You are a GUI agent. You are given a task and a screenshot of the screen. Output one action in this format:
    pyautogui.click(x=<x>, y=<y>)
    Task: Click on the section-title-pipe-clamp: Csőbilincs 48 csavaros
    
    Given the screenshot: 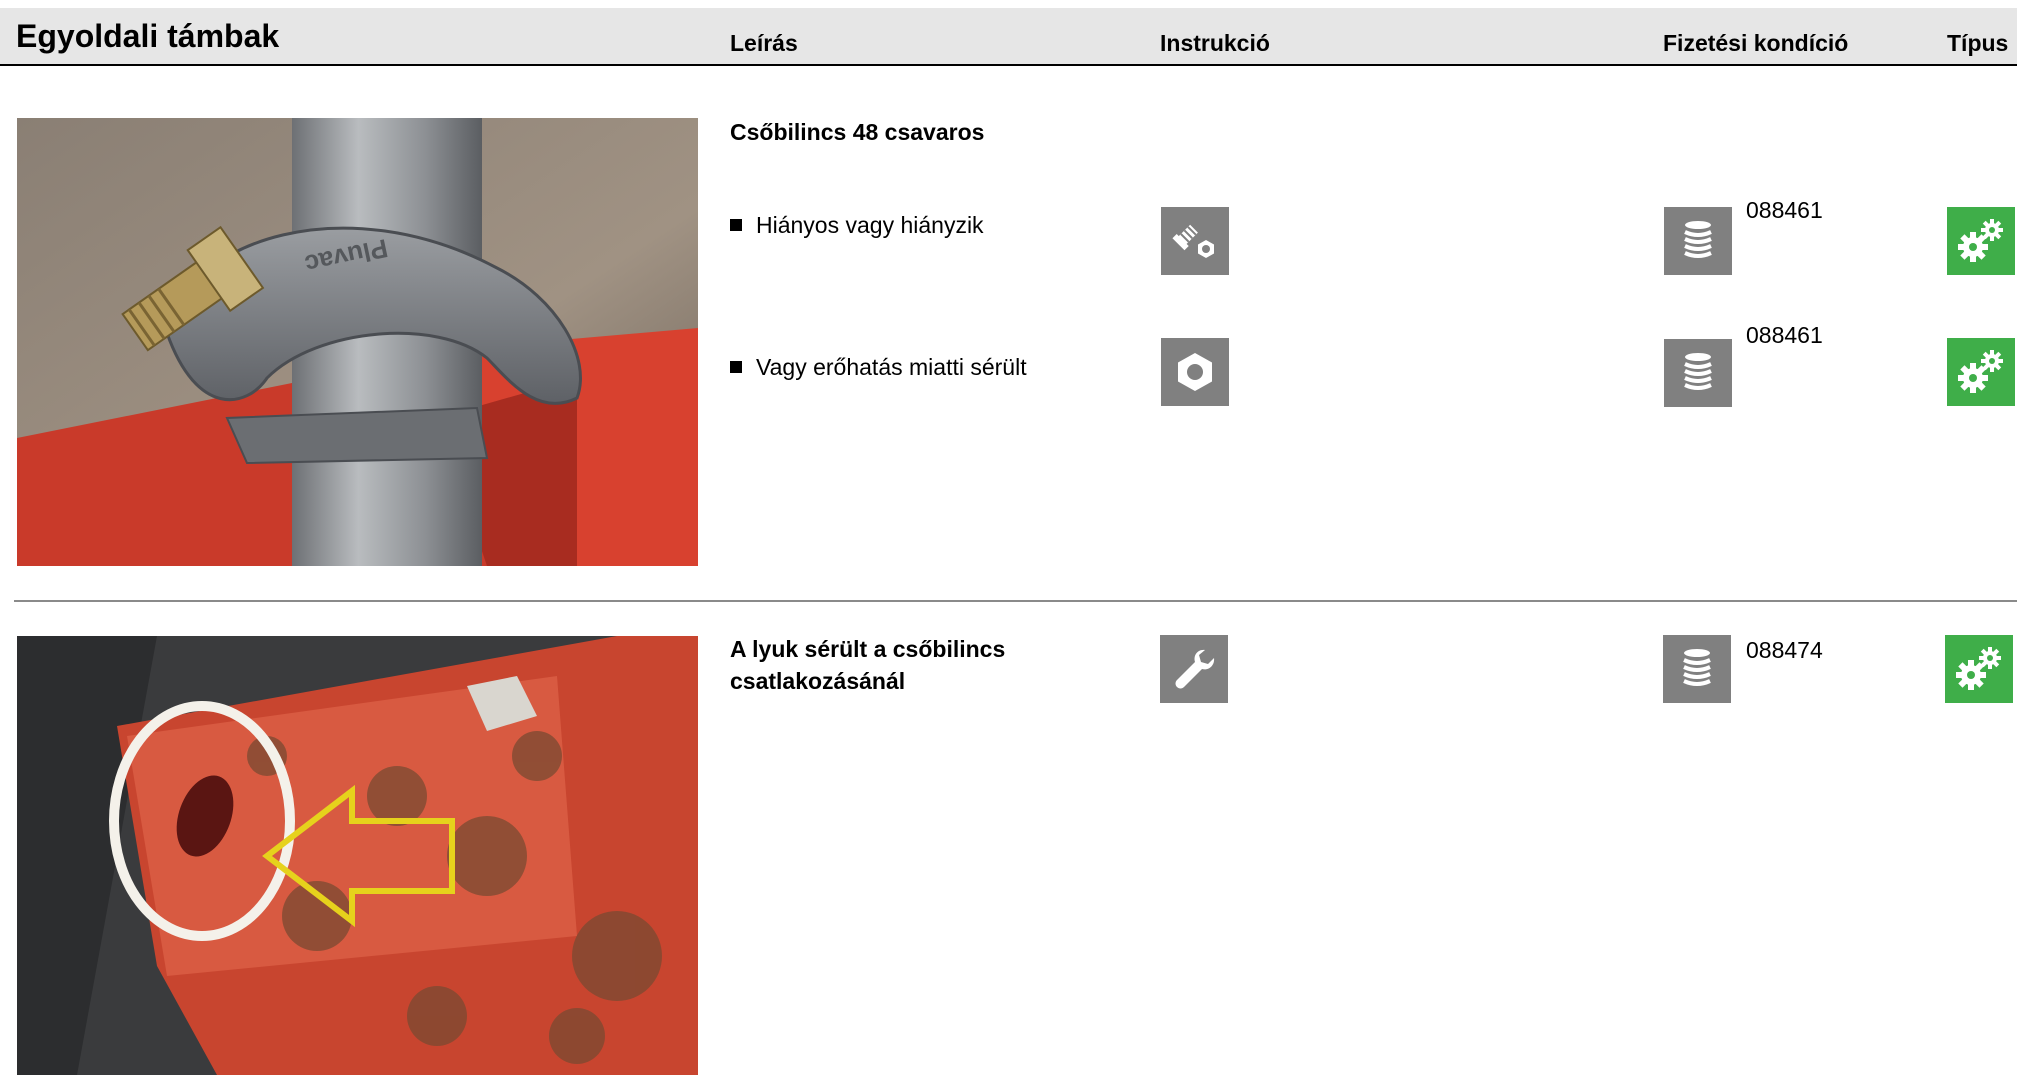 What is the action you would take?
    pyautogui.click(x=857, y=132)
    